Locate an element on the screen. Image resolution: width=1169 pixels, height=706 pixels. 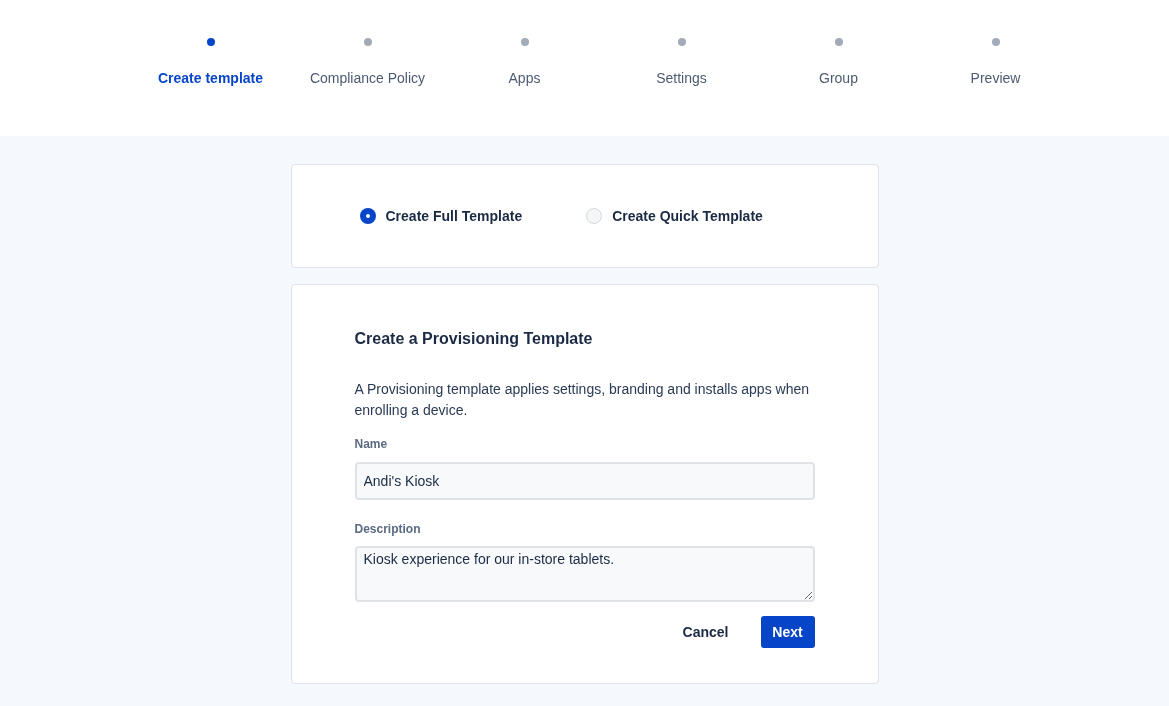
name-label: Name is located at coordinates (371, 444).